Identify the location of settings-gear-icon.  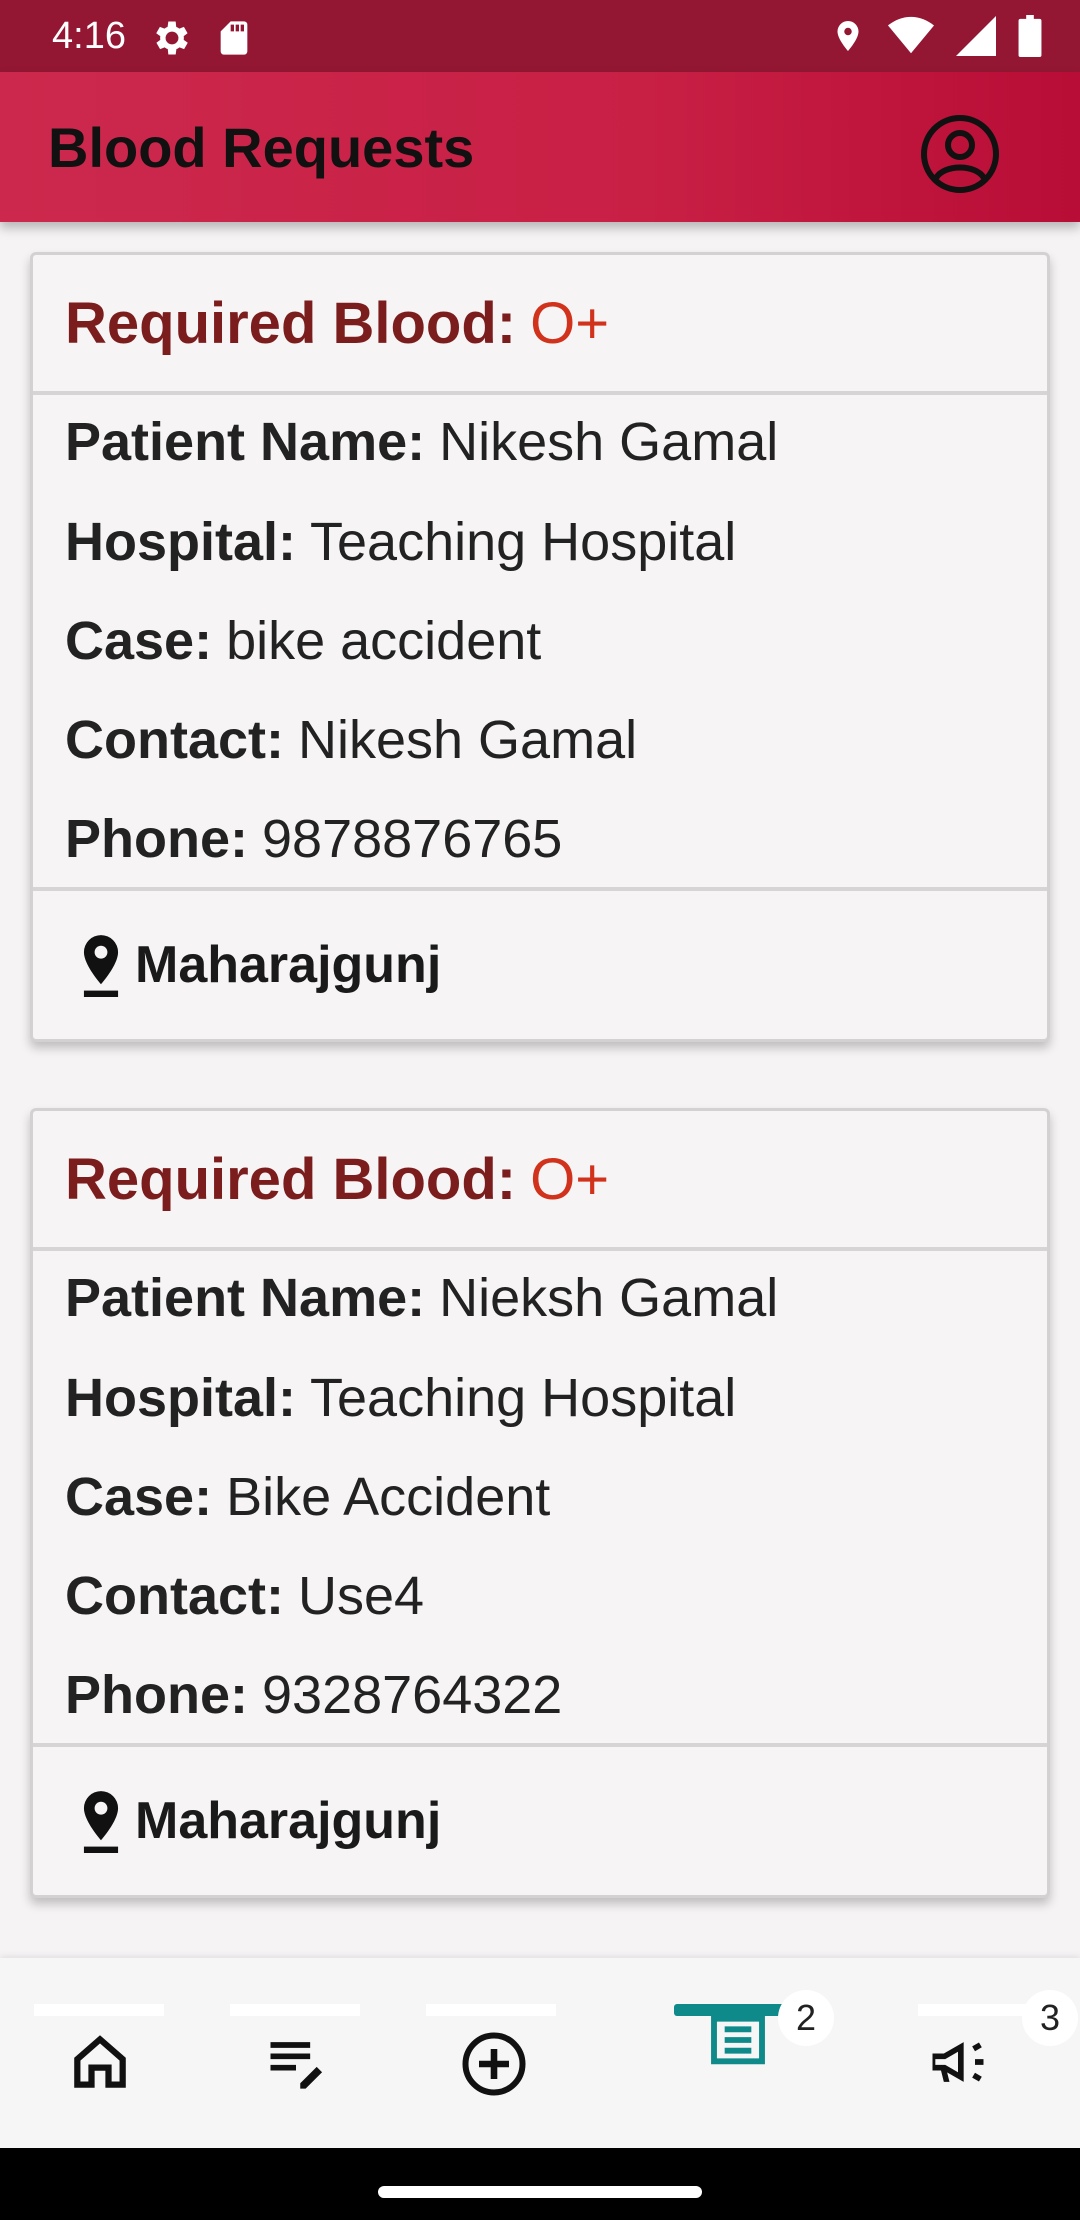
(172, 38).